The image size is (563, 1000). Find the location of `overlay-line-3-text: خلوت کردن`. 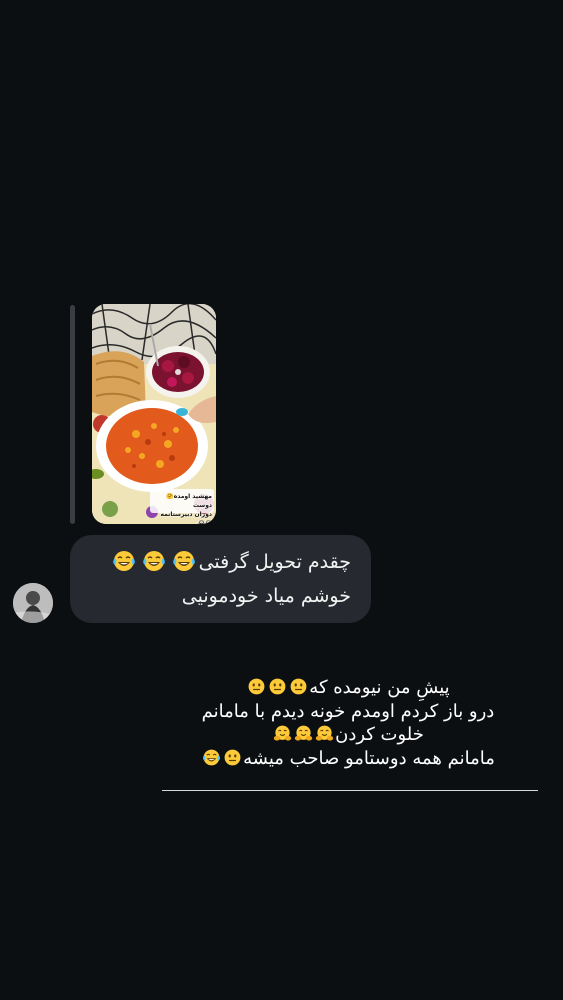

overlay-line-3-text: خلوت کردن is located at coordinates (379, 734).